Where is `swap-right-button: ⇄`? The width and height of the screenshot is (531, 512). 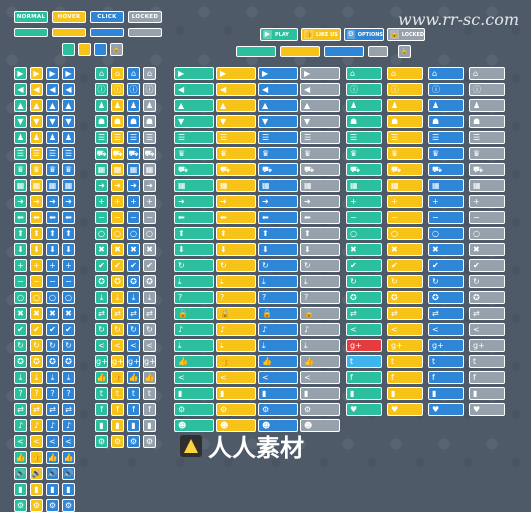
swap-right-button: ⇄ is located at coordinates (405, 313).